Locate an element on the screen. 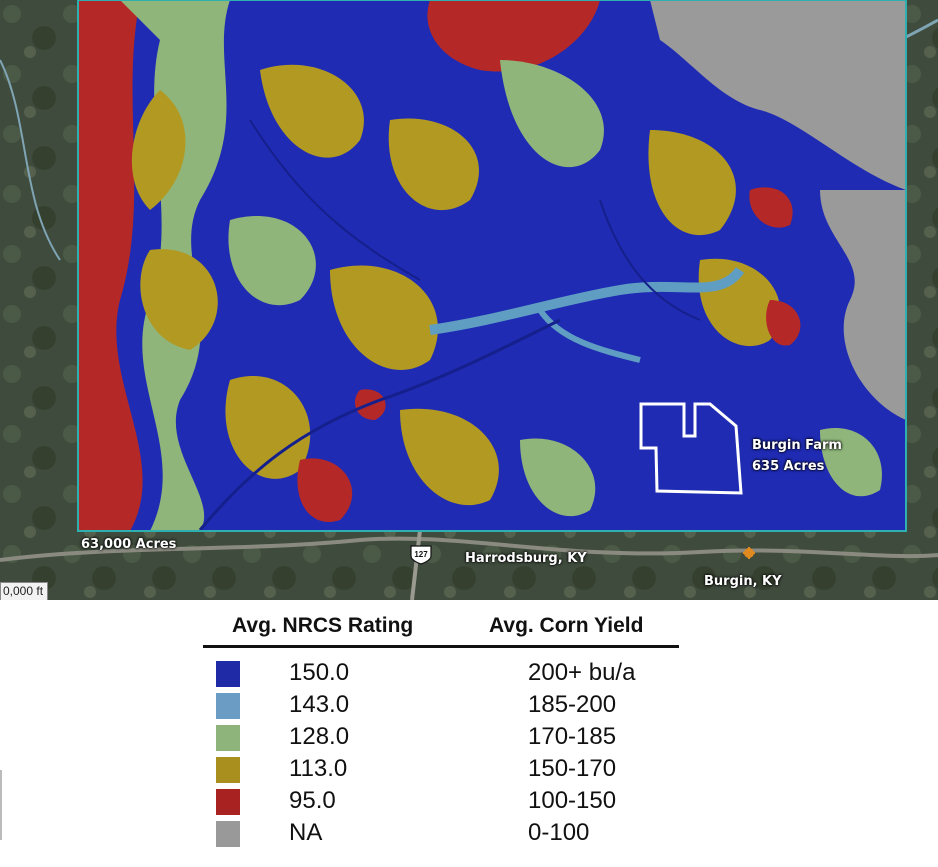  legend-rating-value: 150.0 is located at coordinates (319, 672).